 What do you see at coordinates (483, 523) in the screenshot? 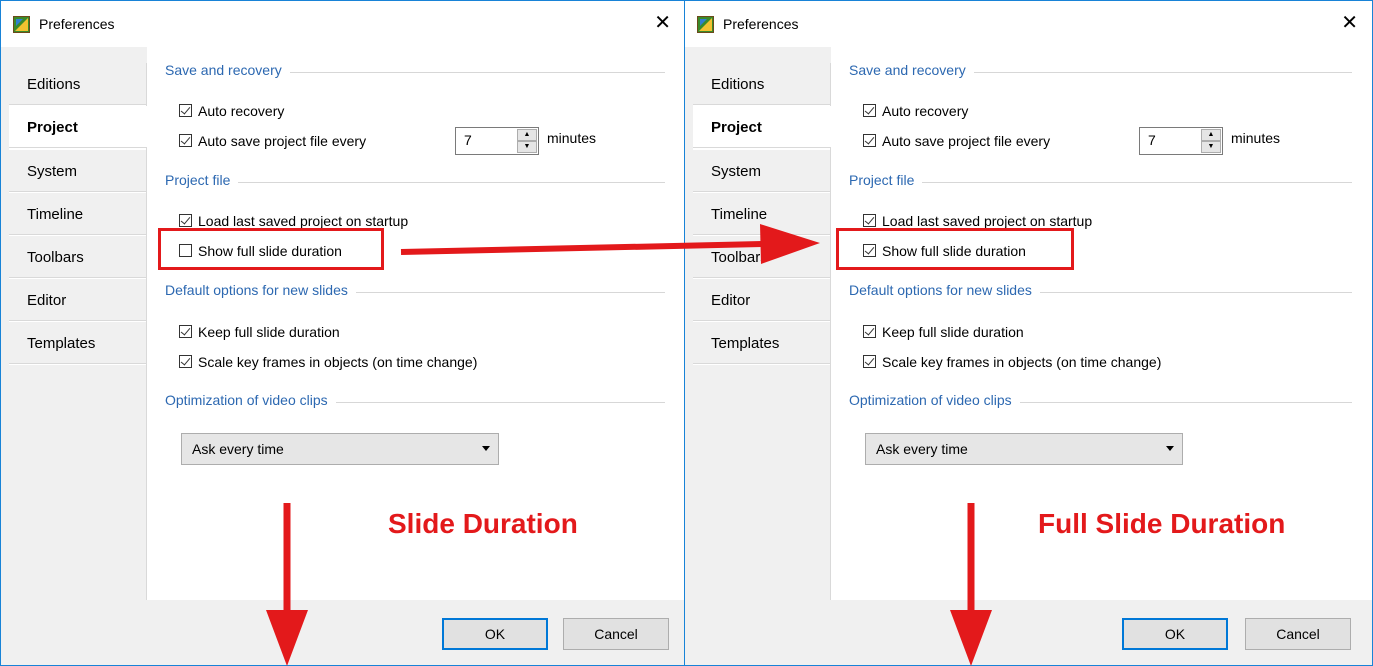
I see `annotation-slide-duration: Slide Duration` at bounding box center [483, 523].